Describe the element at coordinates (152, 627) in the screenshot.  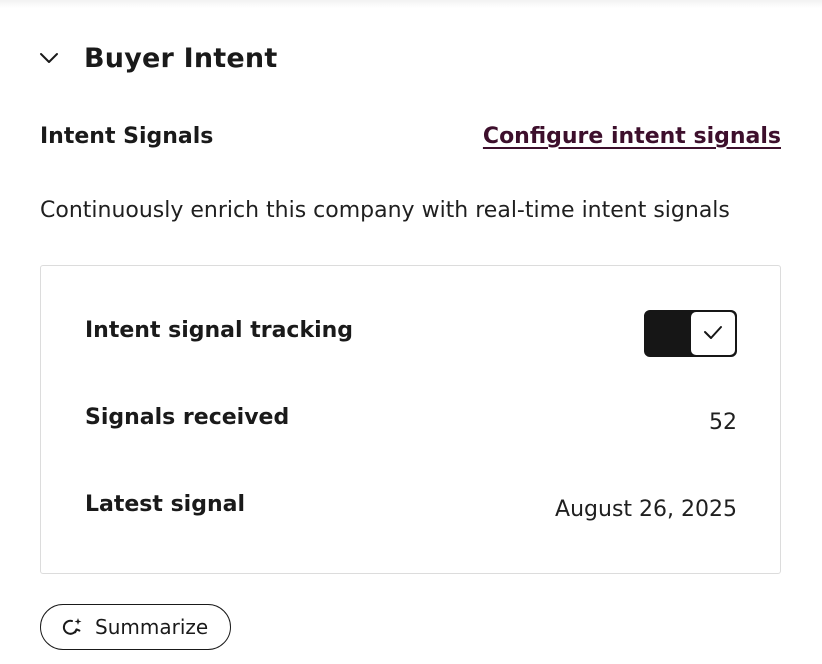
I see `summarize-label: Summarize` at that location.